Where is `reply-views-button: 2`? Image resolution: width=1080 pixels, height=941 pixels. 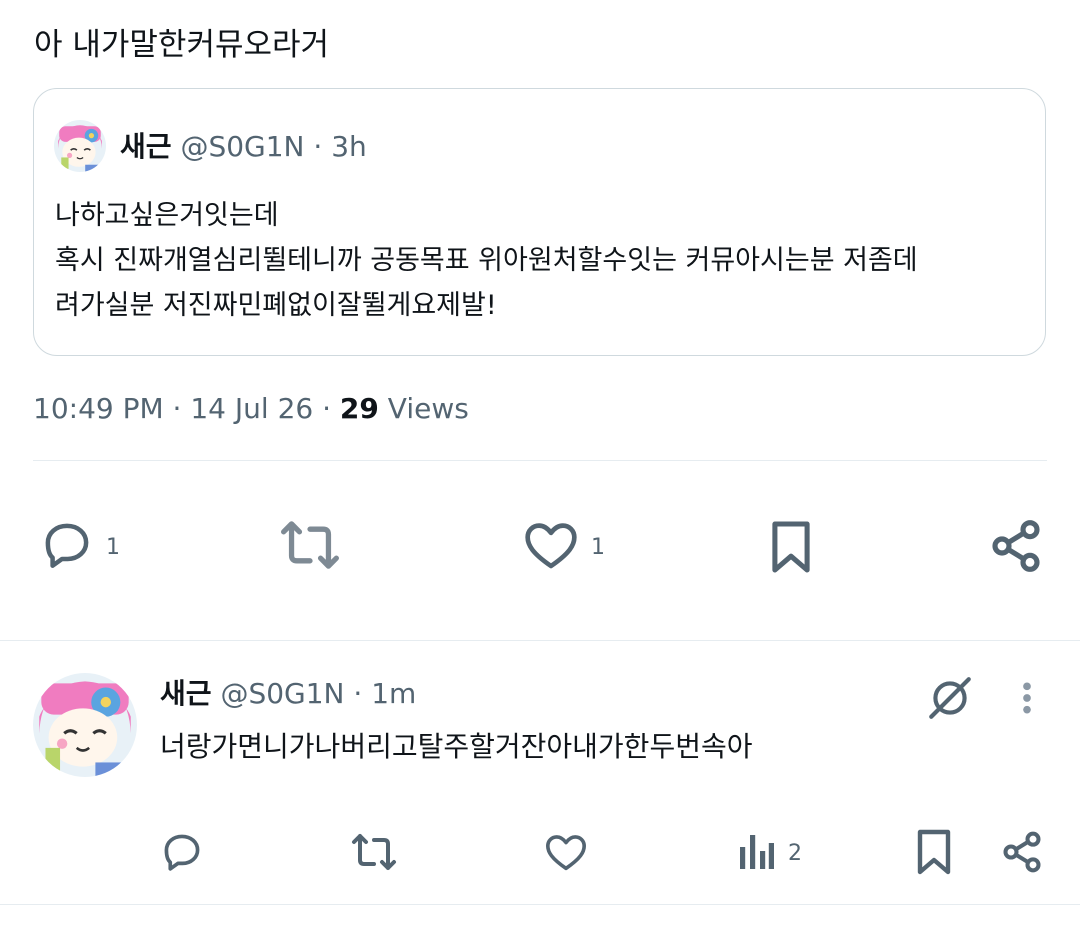 reply-views-button: 2 is located at coordinates (770, 853).